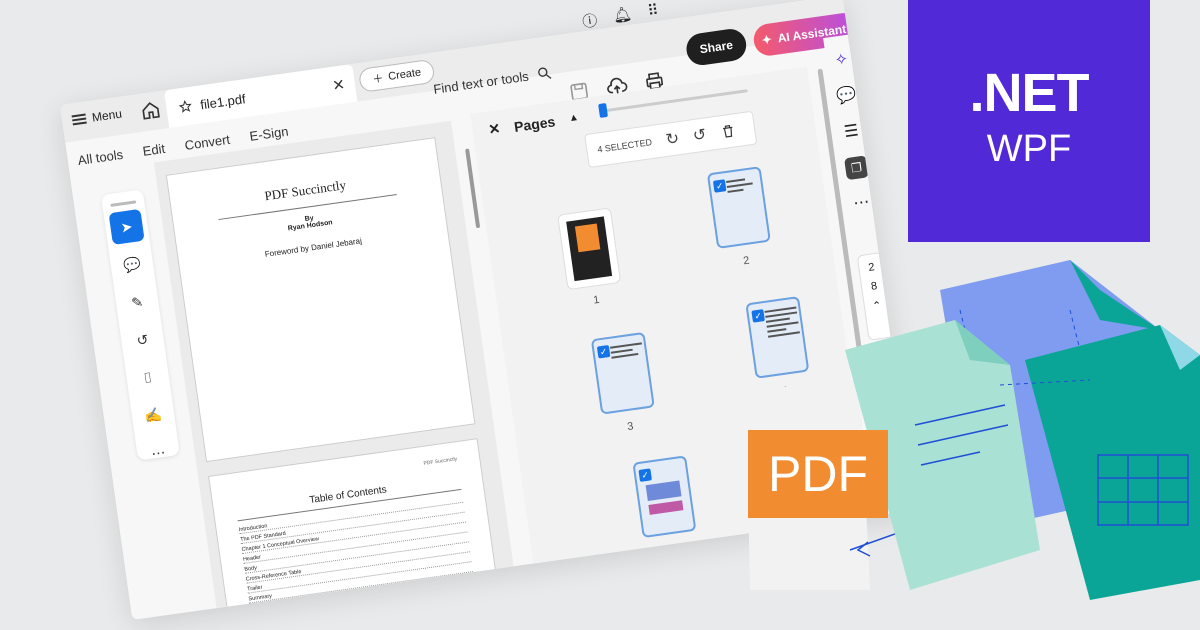 Image resolution: width=1200 pixels, height=630 pixels. I want to click on page-thumbnail-3: ✓, so click(622, 373).